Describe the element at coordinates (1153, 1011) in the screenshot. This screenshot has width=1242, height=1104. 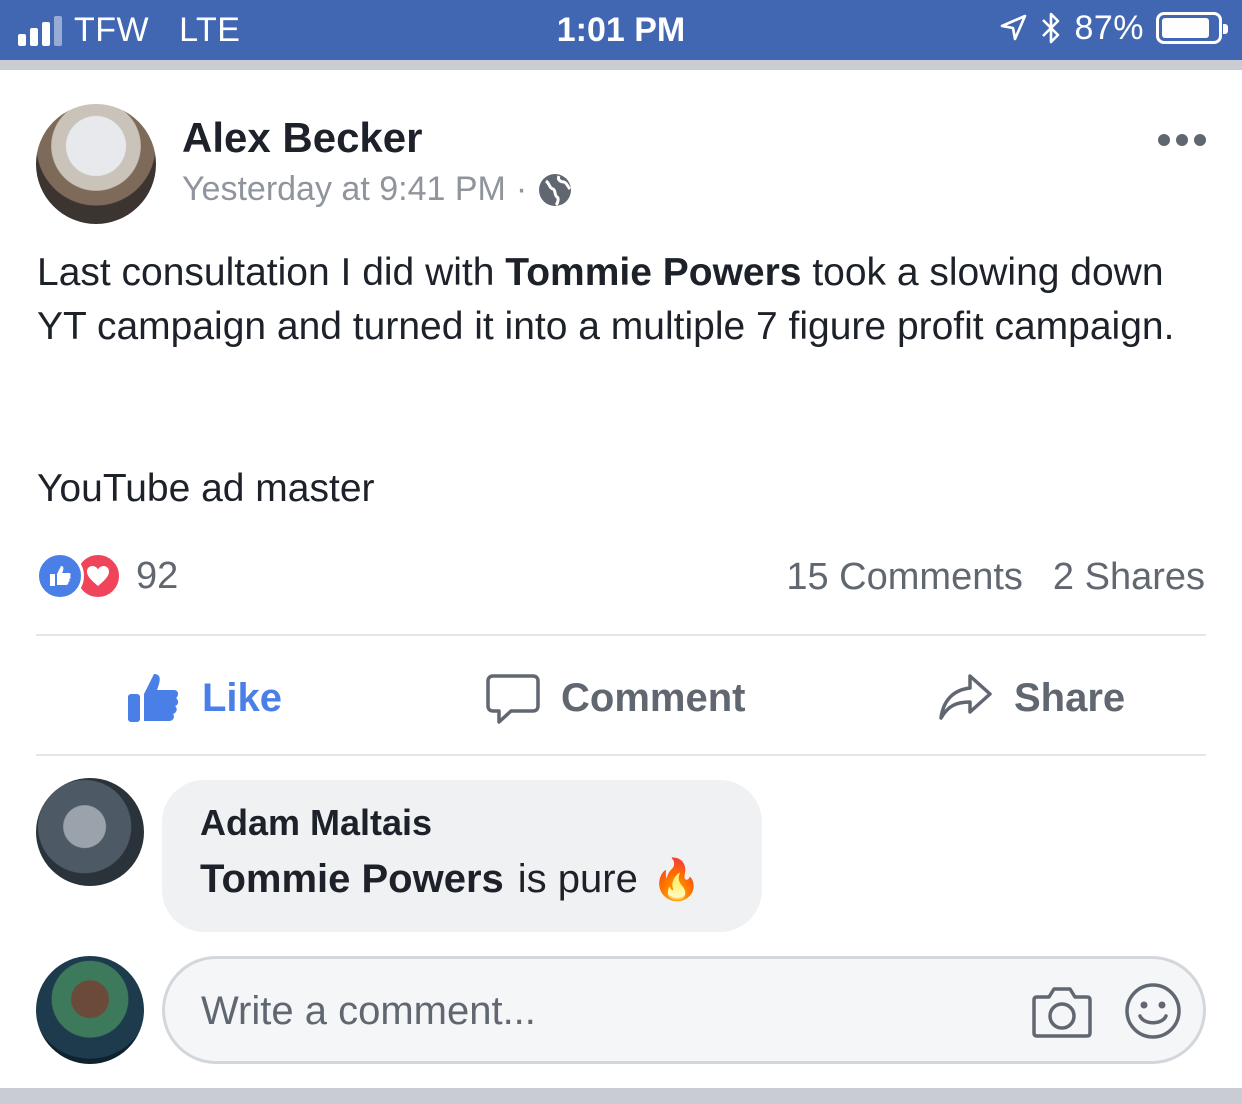
I see `emoji-icon` at that location.